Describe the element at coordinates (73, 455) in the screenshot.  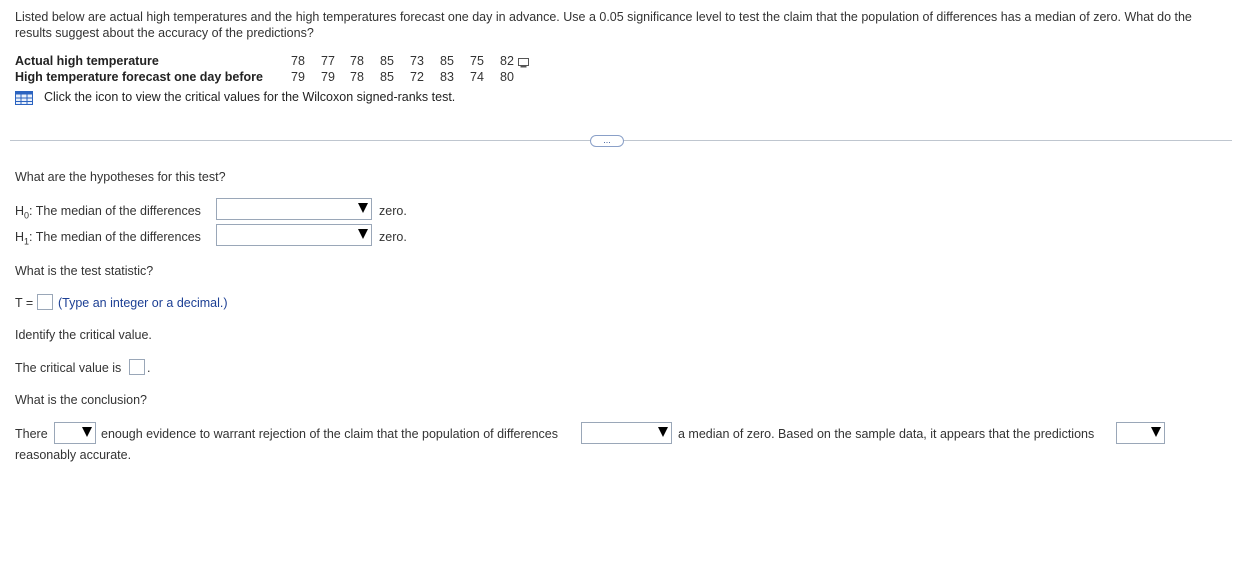
I see `conclusion-text-4: reasonably accurate.` at that location.